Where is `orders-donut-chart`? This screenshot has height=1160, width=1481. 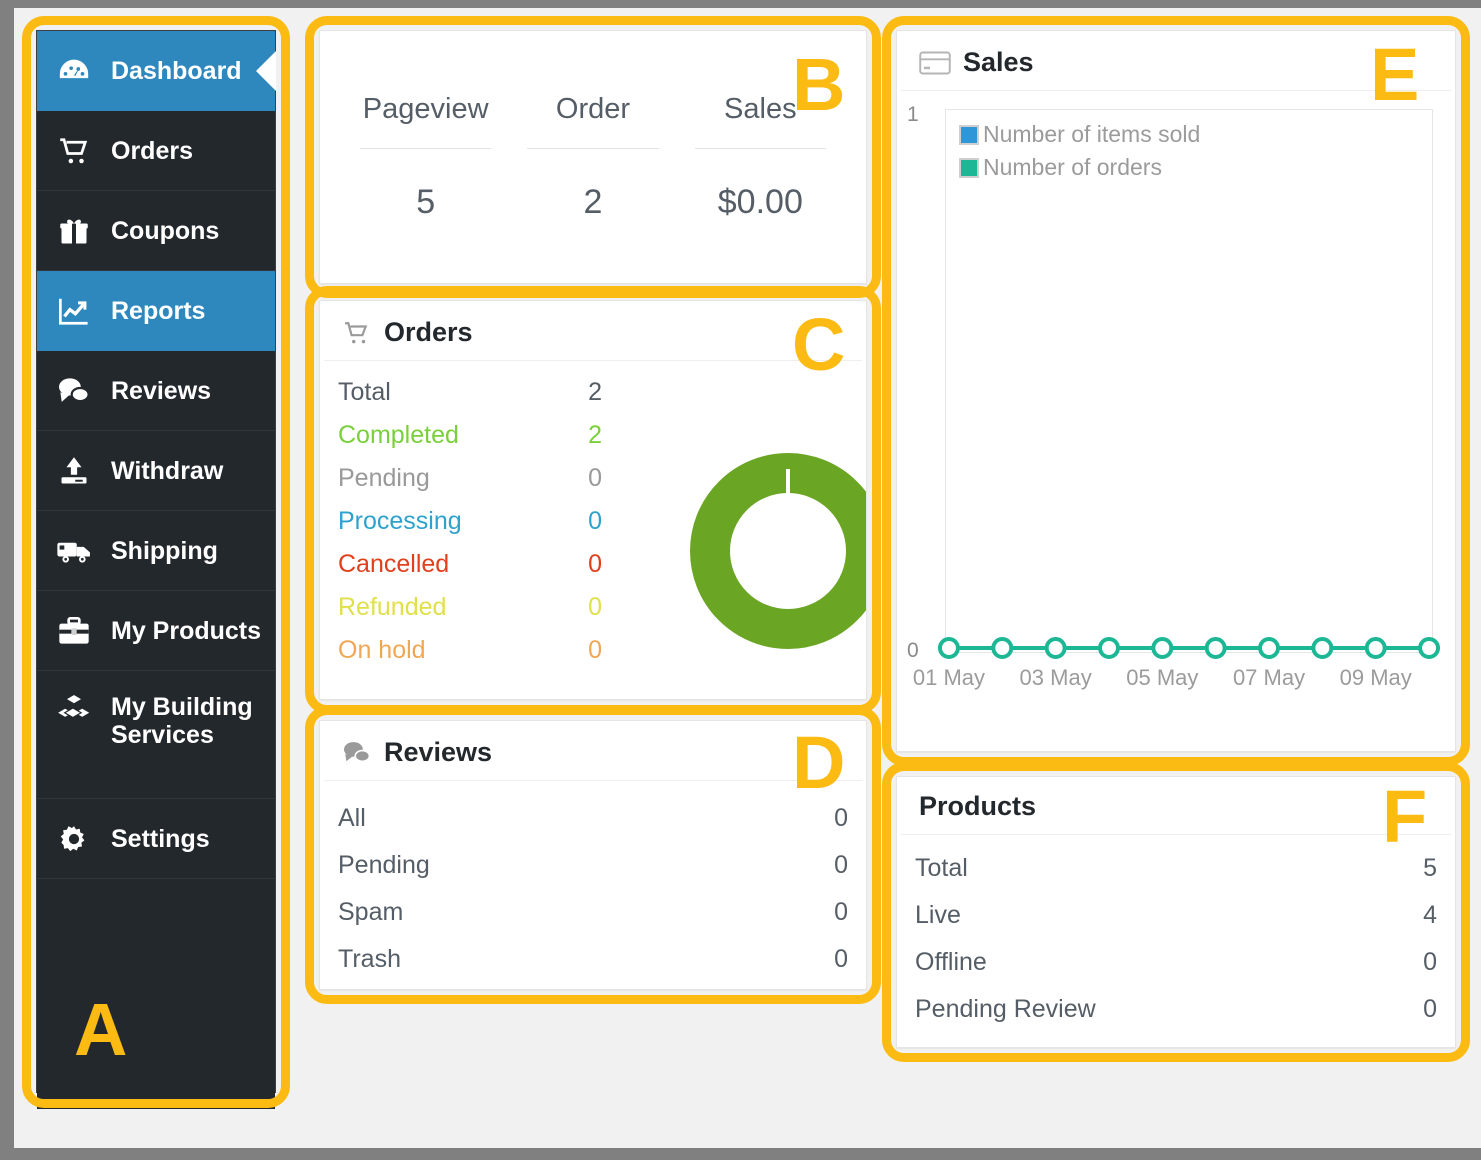 orders-donut-chart is located at coordinates (778, 551).